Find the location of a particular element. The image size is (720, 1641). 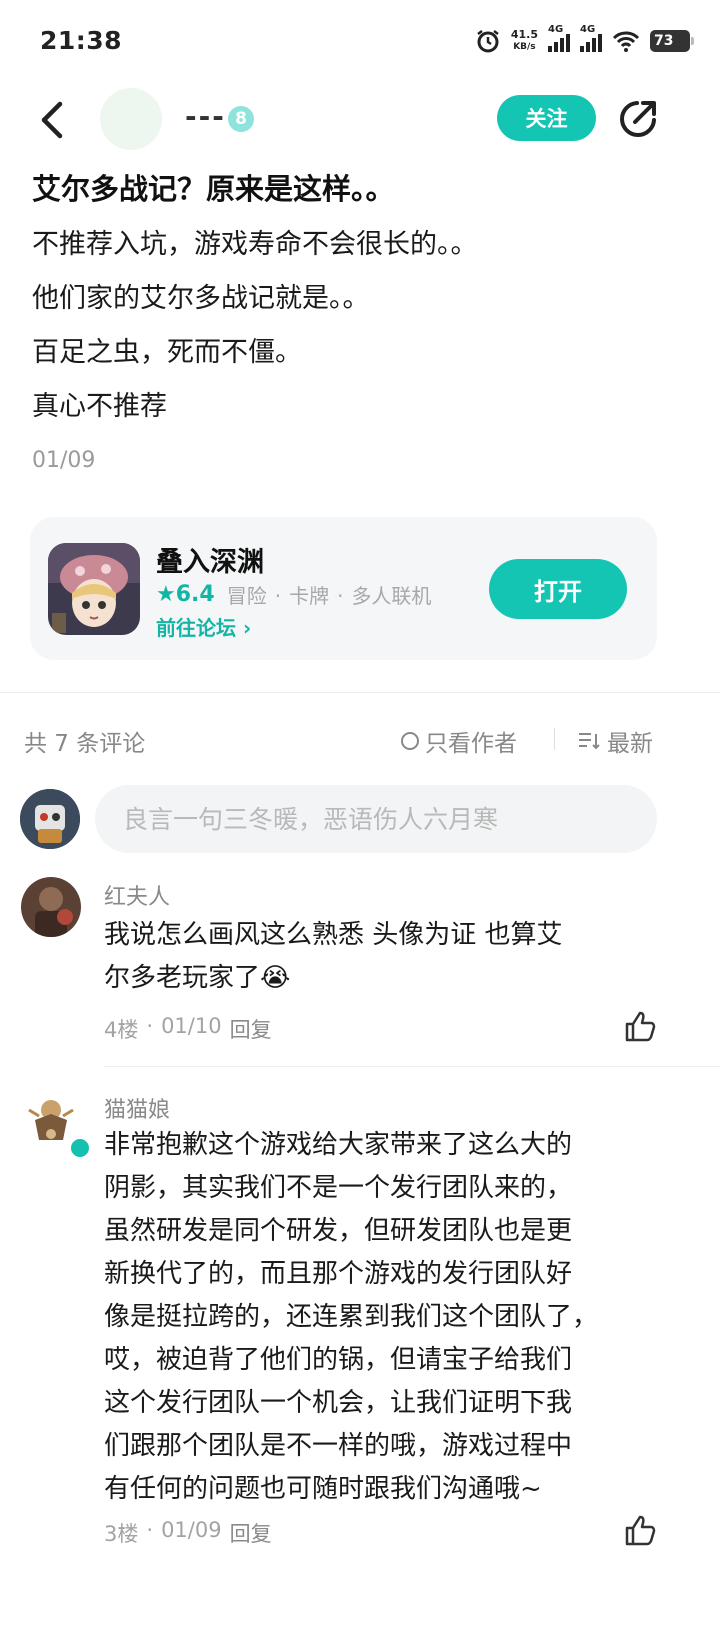

game-tag: 冒险 is located at coordinates (246, 596).